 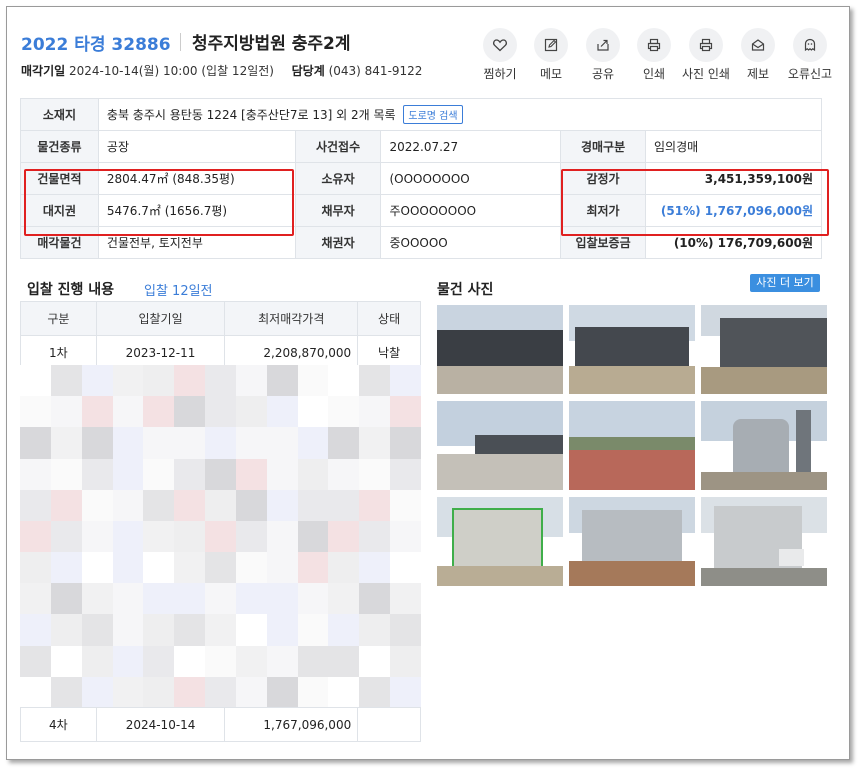 I want to click on auction-type-label: 경매구분, so click(x=603, y=146).